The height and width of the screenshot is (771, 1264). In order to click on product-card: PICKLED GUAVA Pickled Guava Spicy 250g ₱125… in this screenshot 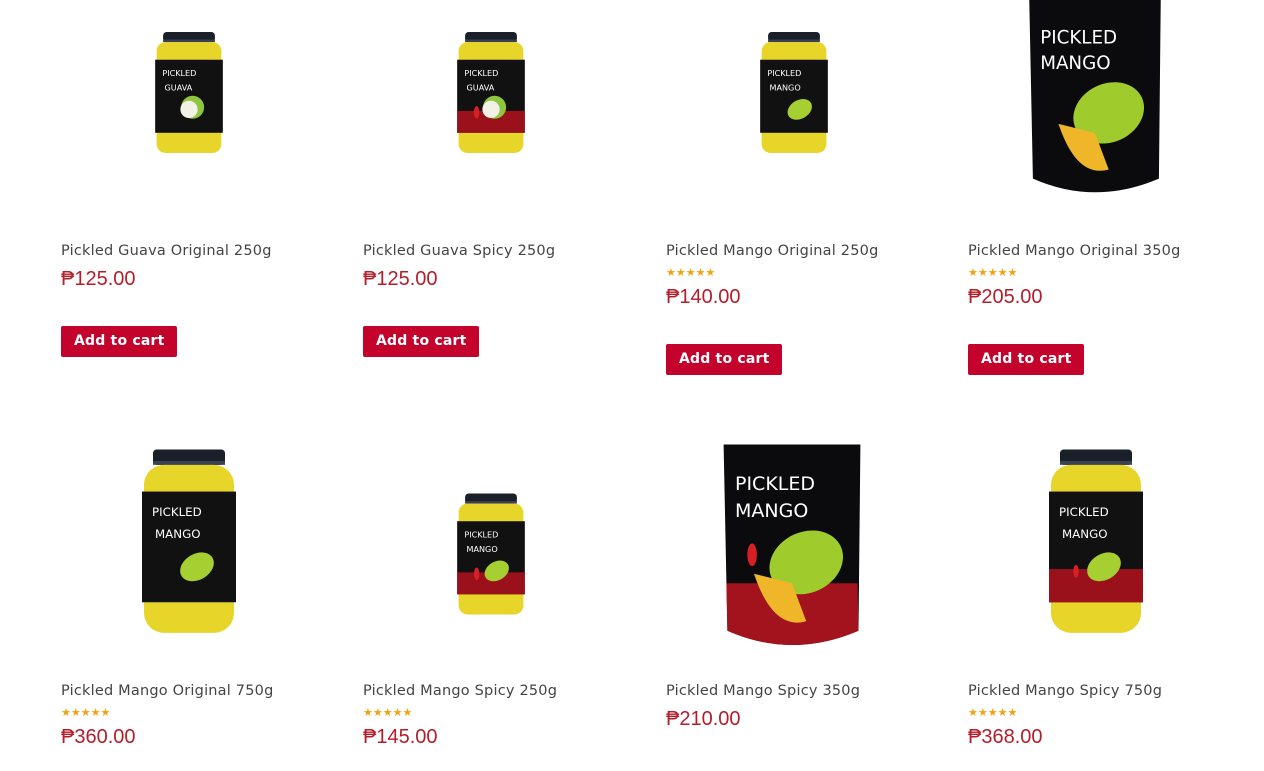, I will do `click(493, 180)`.